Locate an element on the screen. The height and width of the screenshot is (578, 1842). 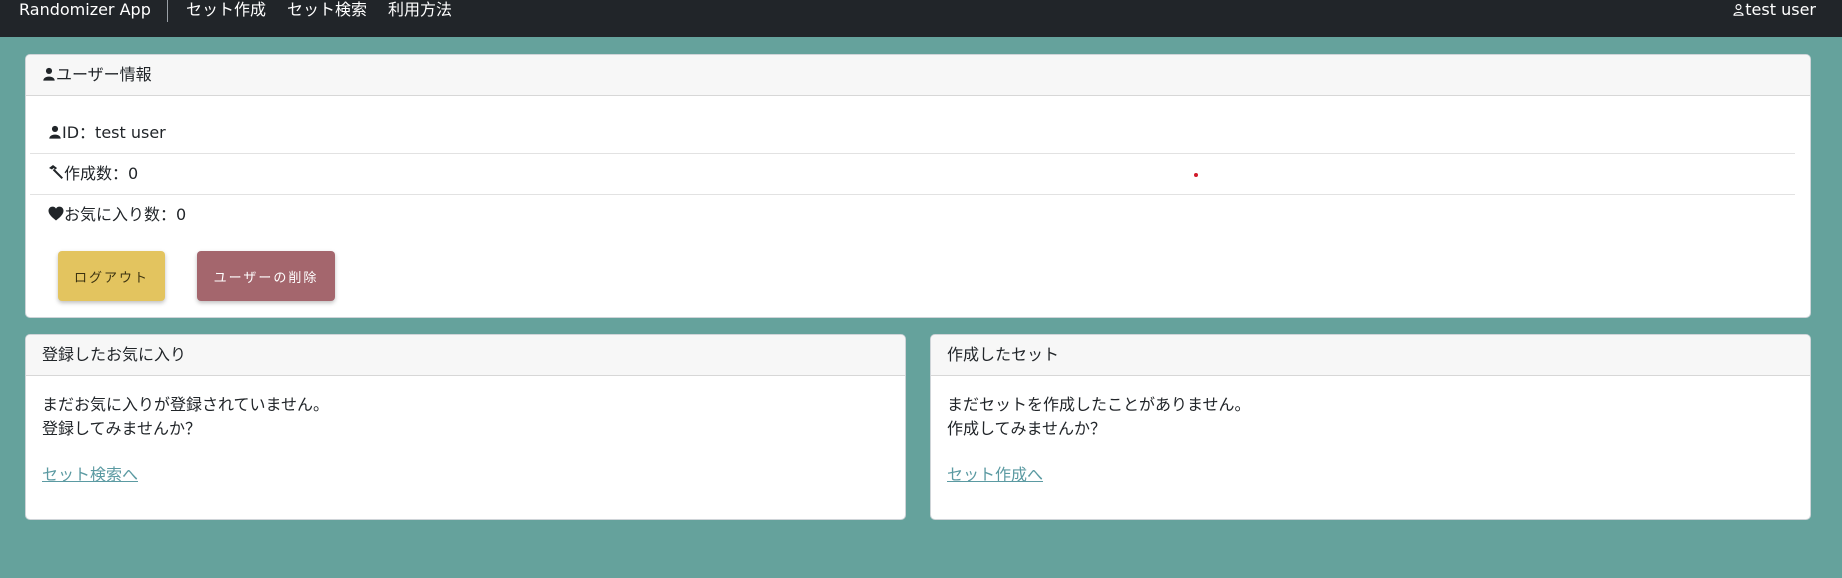
red-dot-marker is located at coordinates (1196, 175).